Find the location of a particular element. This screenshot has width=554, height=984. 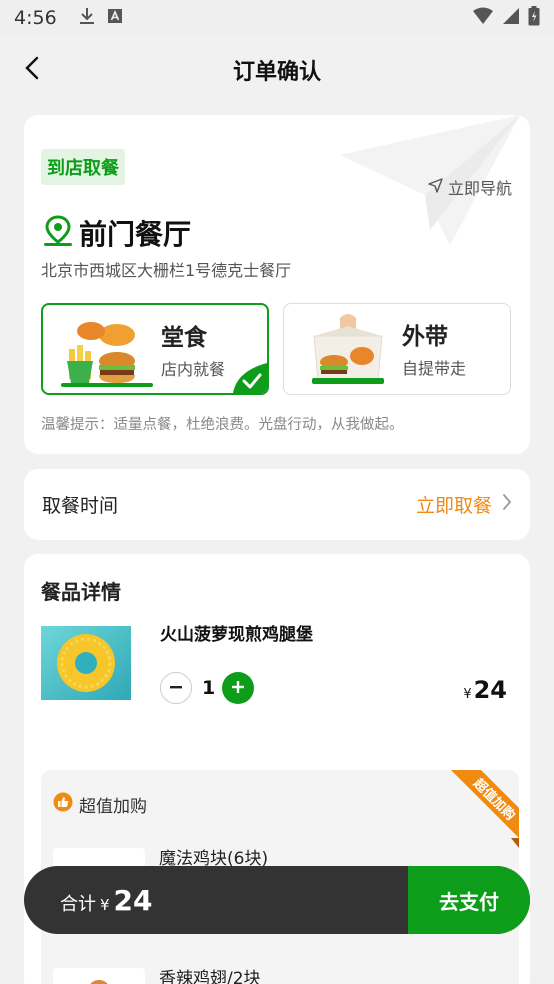

plus-icon is located at coordinates (238, 688).